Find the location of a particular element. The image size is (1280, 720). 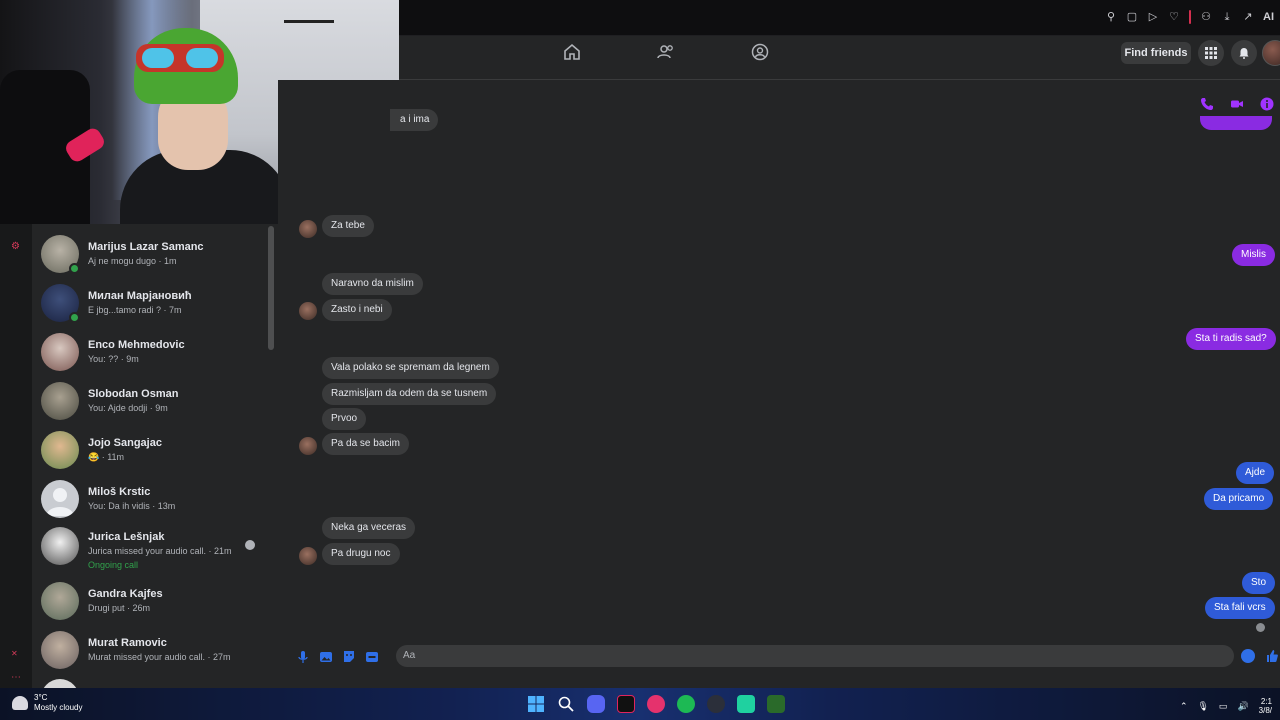

chat-item: Jojo Sangajac 😂 · 11m is located at coordinates (152, 452).